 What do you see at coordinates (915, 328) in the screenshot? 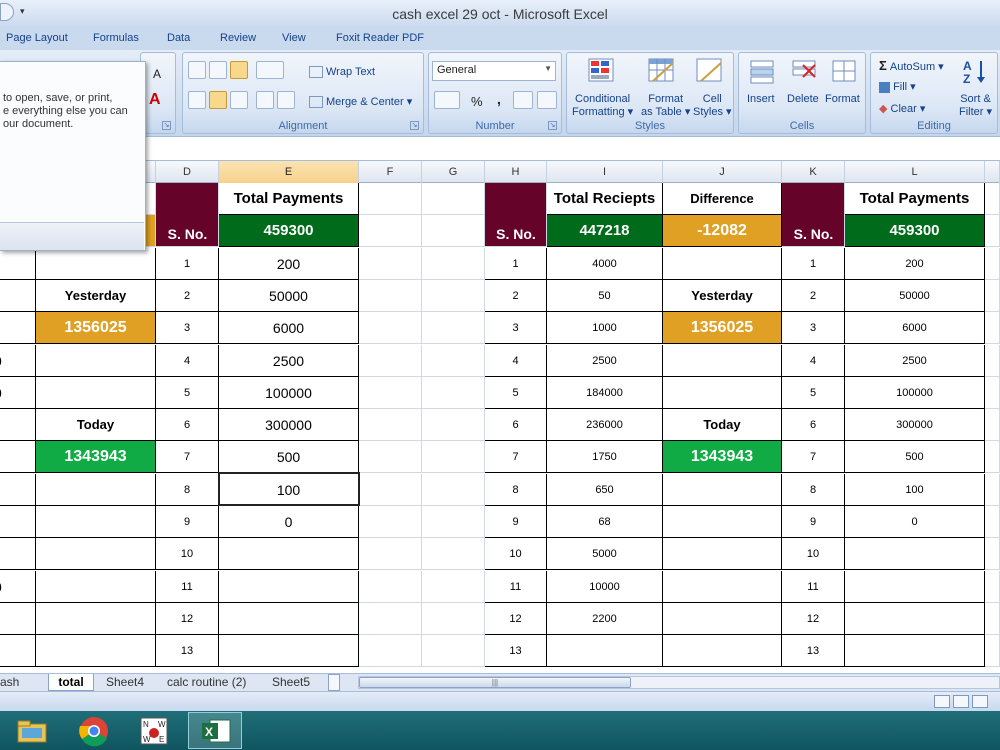
I see `payment-cell-right: 6000` at bounding box center [915, 328].